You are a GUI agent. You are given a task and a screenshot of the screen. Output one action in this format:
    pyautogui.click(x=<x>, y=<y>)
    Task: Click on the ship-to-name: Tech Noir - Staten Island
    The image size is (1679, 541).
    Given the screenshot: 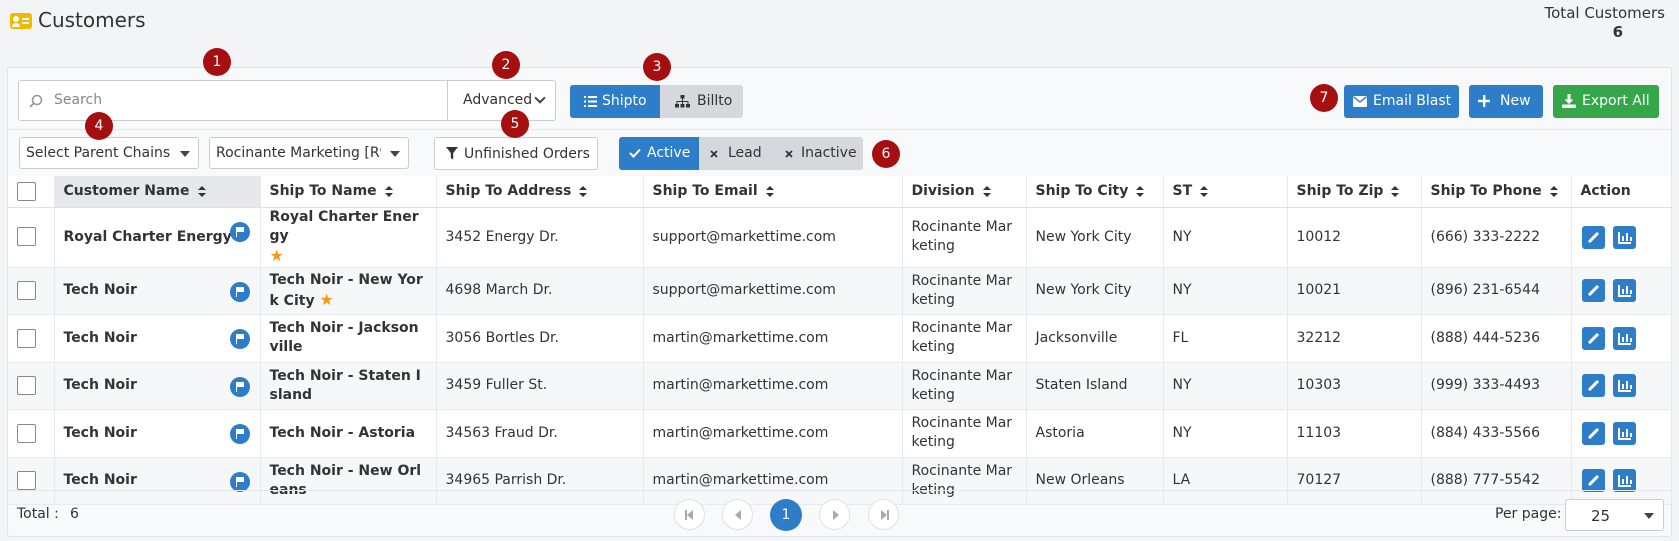 What is the action you would take?
    pyautogui.click(x=345, y=385)
    